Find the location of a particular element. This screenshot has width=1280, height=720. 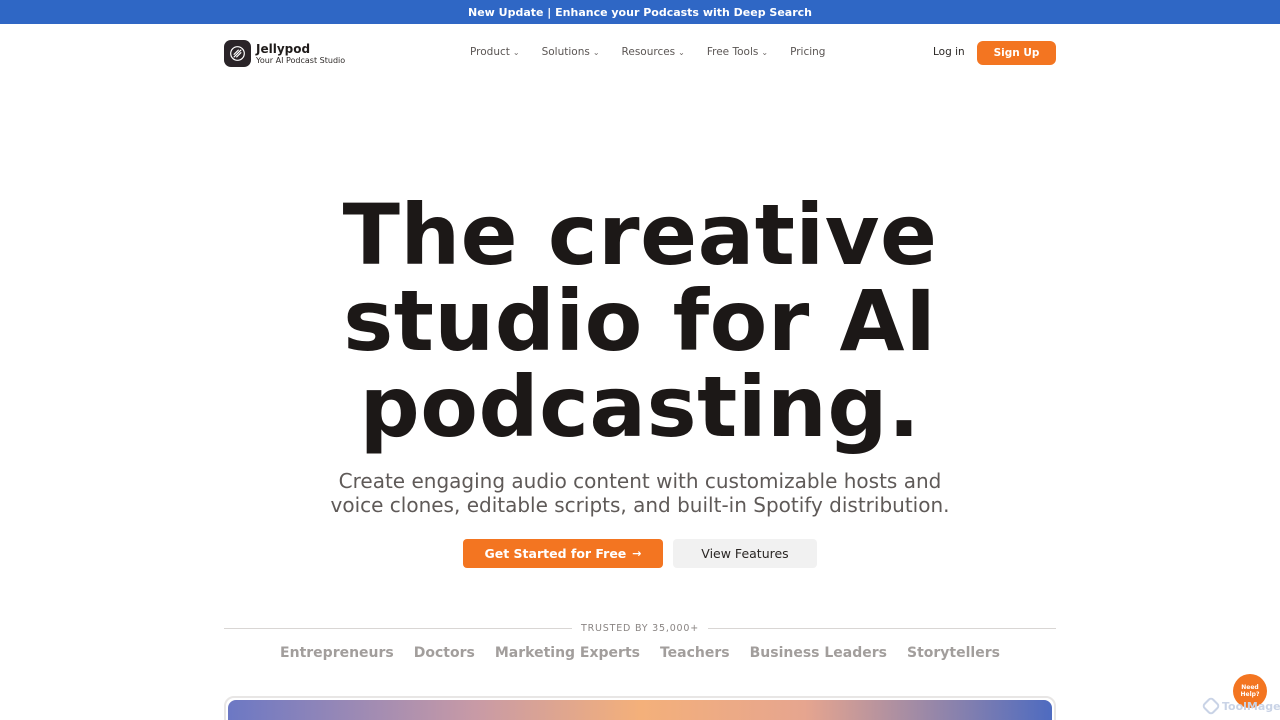

audience-item: Teachers is located at coordinates (694, 653).